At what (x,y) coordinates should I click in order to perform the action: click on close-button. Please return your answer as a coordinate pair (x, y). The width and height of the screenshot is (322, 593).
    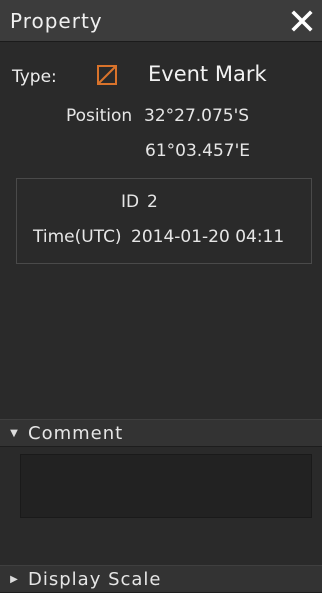
    Looking at the image, I should click on (302, 21).